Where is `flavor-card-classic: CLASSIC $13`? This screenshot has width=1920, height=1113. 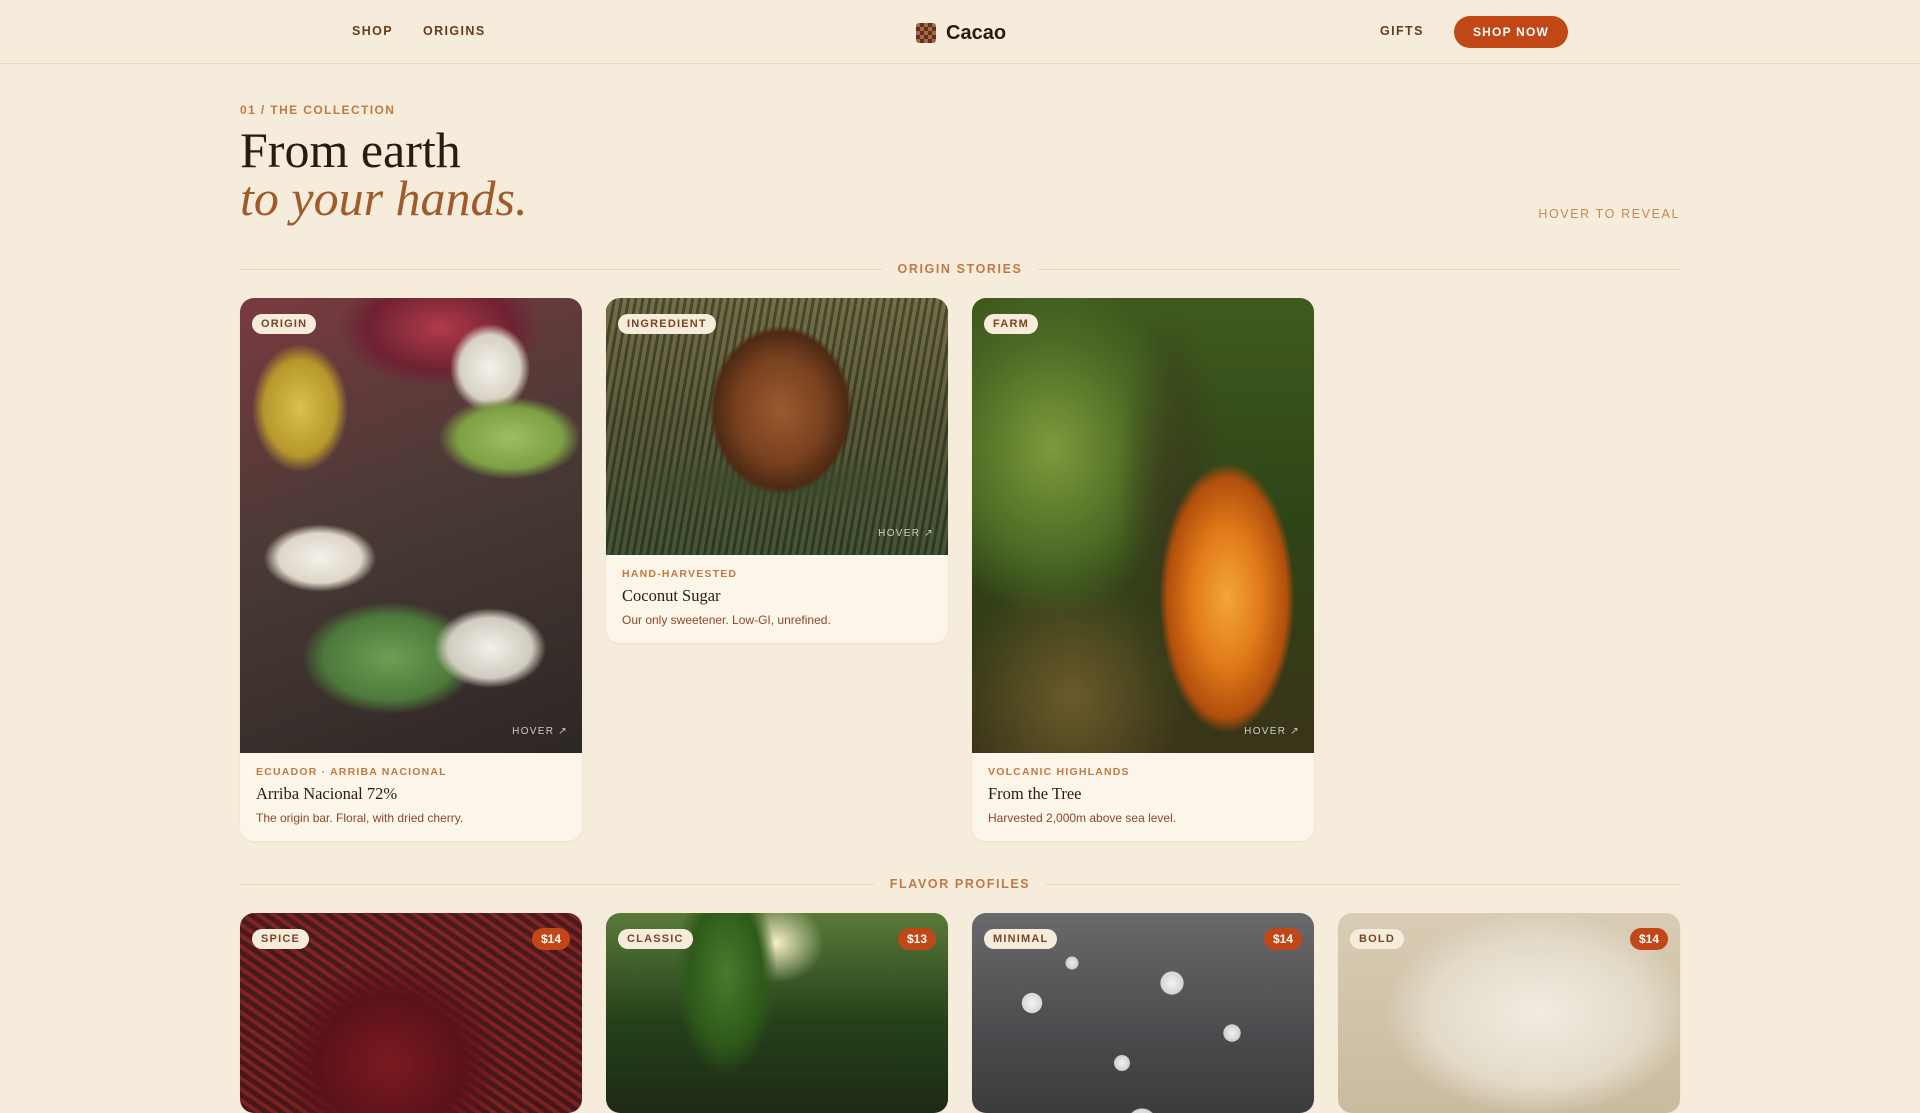
flavor-card-classic: CLASSIC $13 is located at coordinates (777, 1013).